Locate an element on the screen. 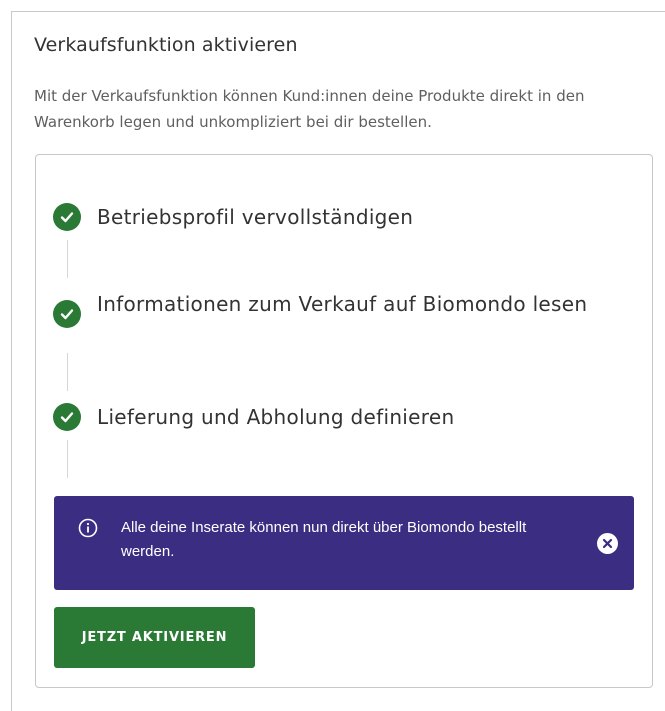 The height and width of the screenshot is (711, 665). section-title: Verkaufsfunktion aktivieren is located at coordinates (166, 45).